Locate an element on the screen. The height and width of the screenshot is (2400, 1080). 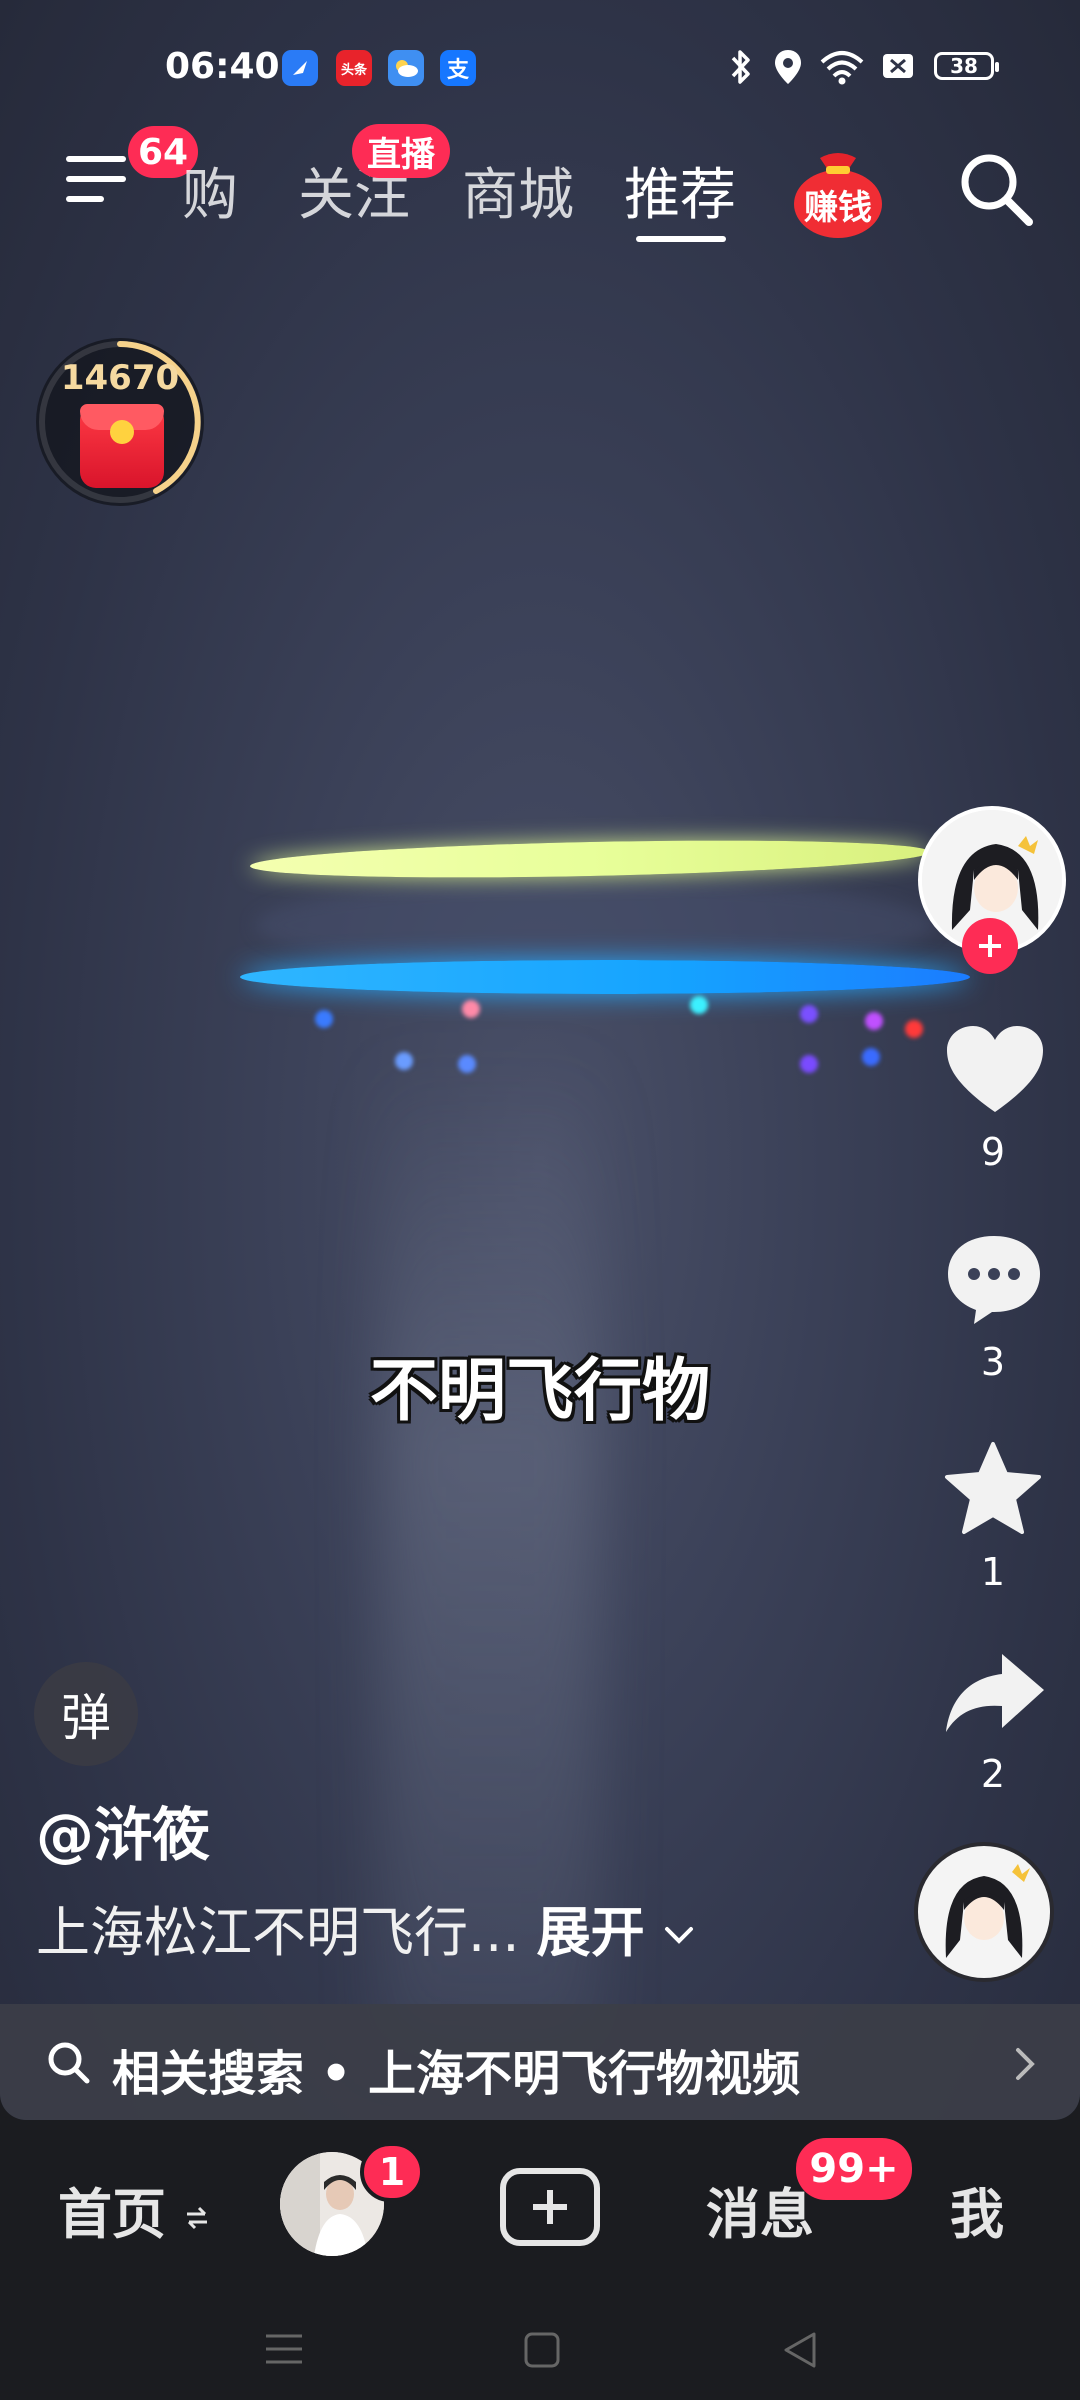
ufo-bottom-ring is located at coordinates (605, 977).